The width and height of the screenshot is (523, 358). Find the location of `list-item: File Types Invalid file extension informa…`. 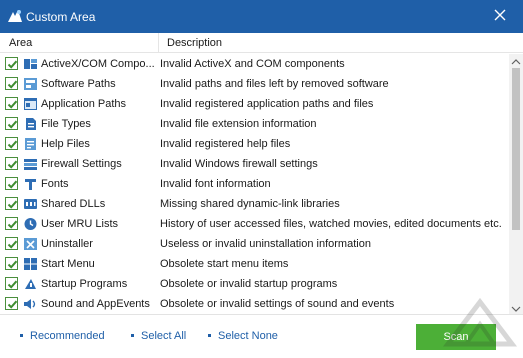

list-item: File Types Invalid file extension informa… is located at coordinates (254, 124).